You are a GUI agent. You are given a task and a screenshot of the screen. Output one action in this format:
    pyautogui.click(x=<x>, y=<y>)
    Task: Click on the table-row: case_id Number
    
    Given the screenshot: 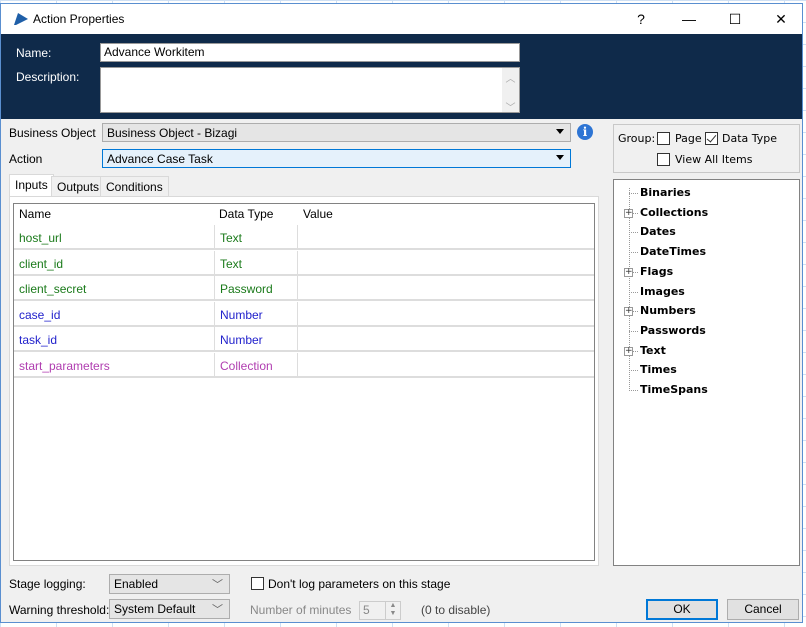 What is the action you would take?
    pyautogui.click(x=304, y=314)
    